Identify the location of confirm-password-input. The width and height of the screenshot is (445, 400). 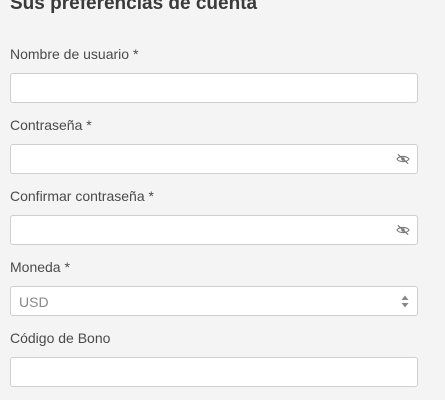
(199, 230).